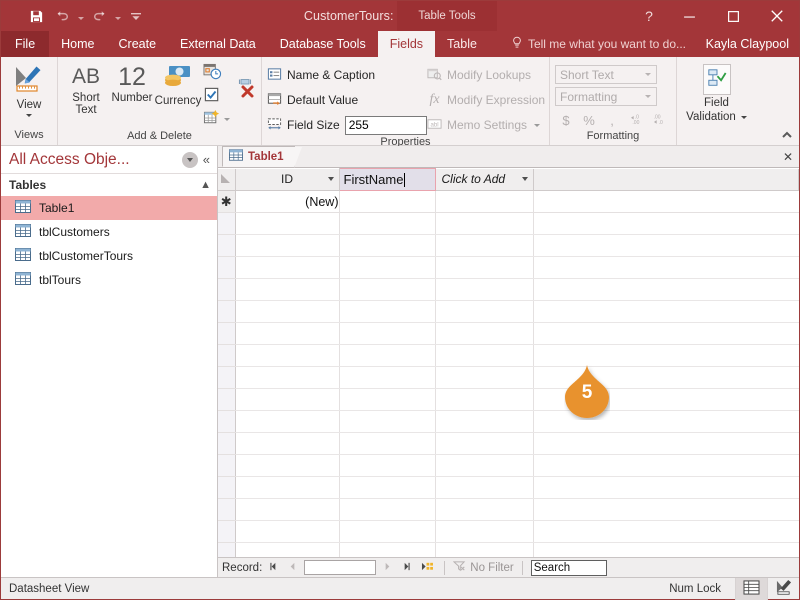 Image resolution: width=800 pixels, height=600 pixels. I want to click on cell-clicktoadd-new, so click(484, 201).